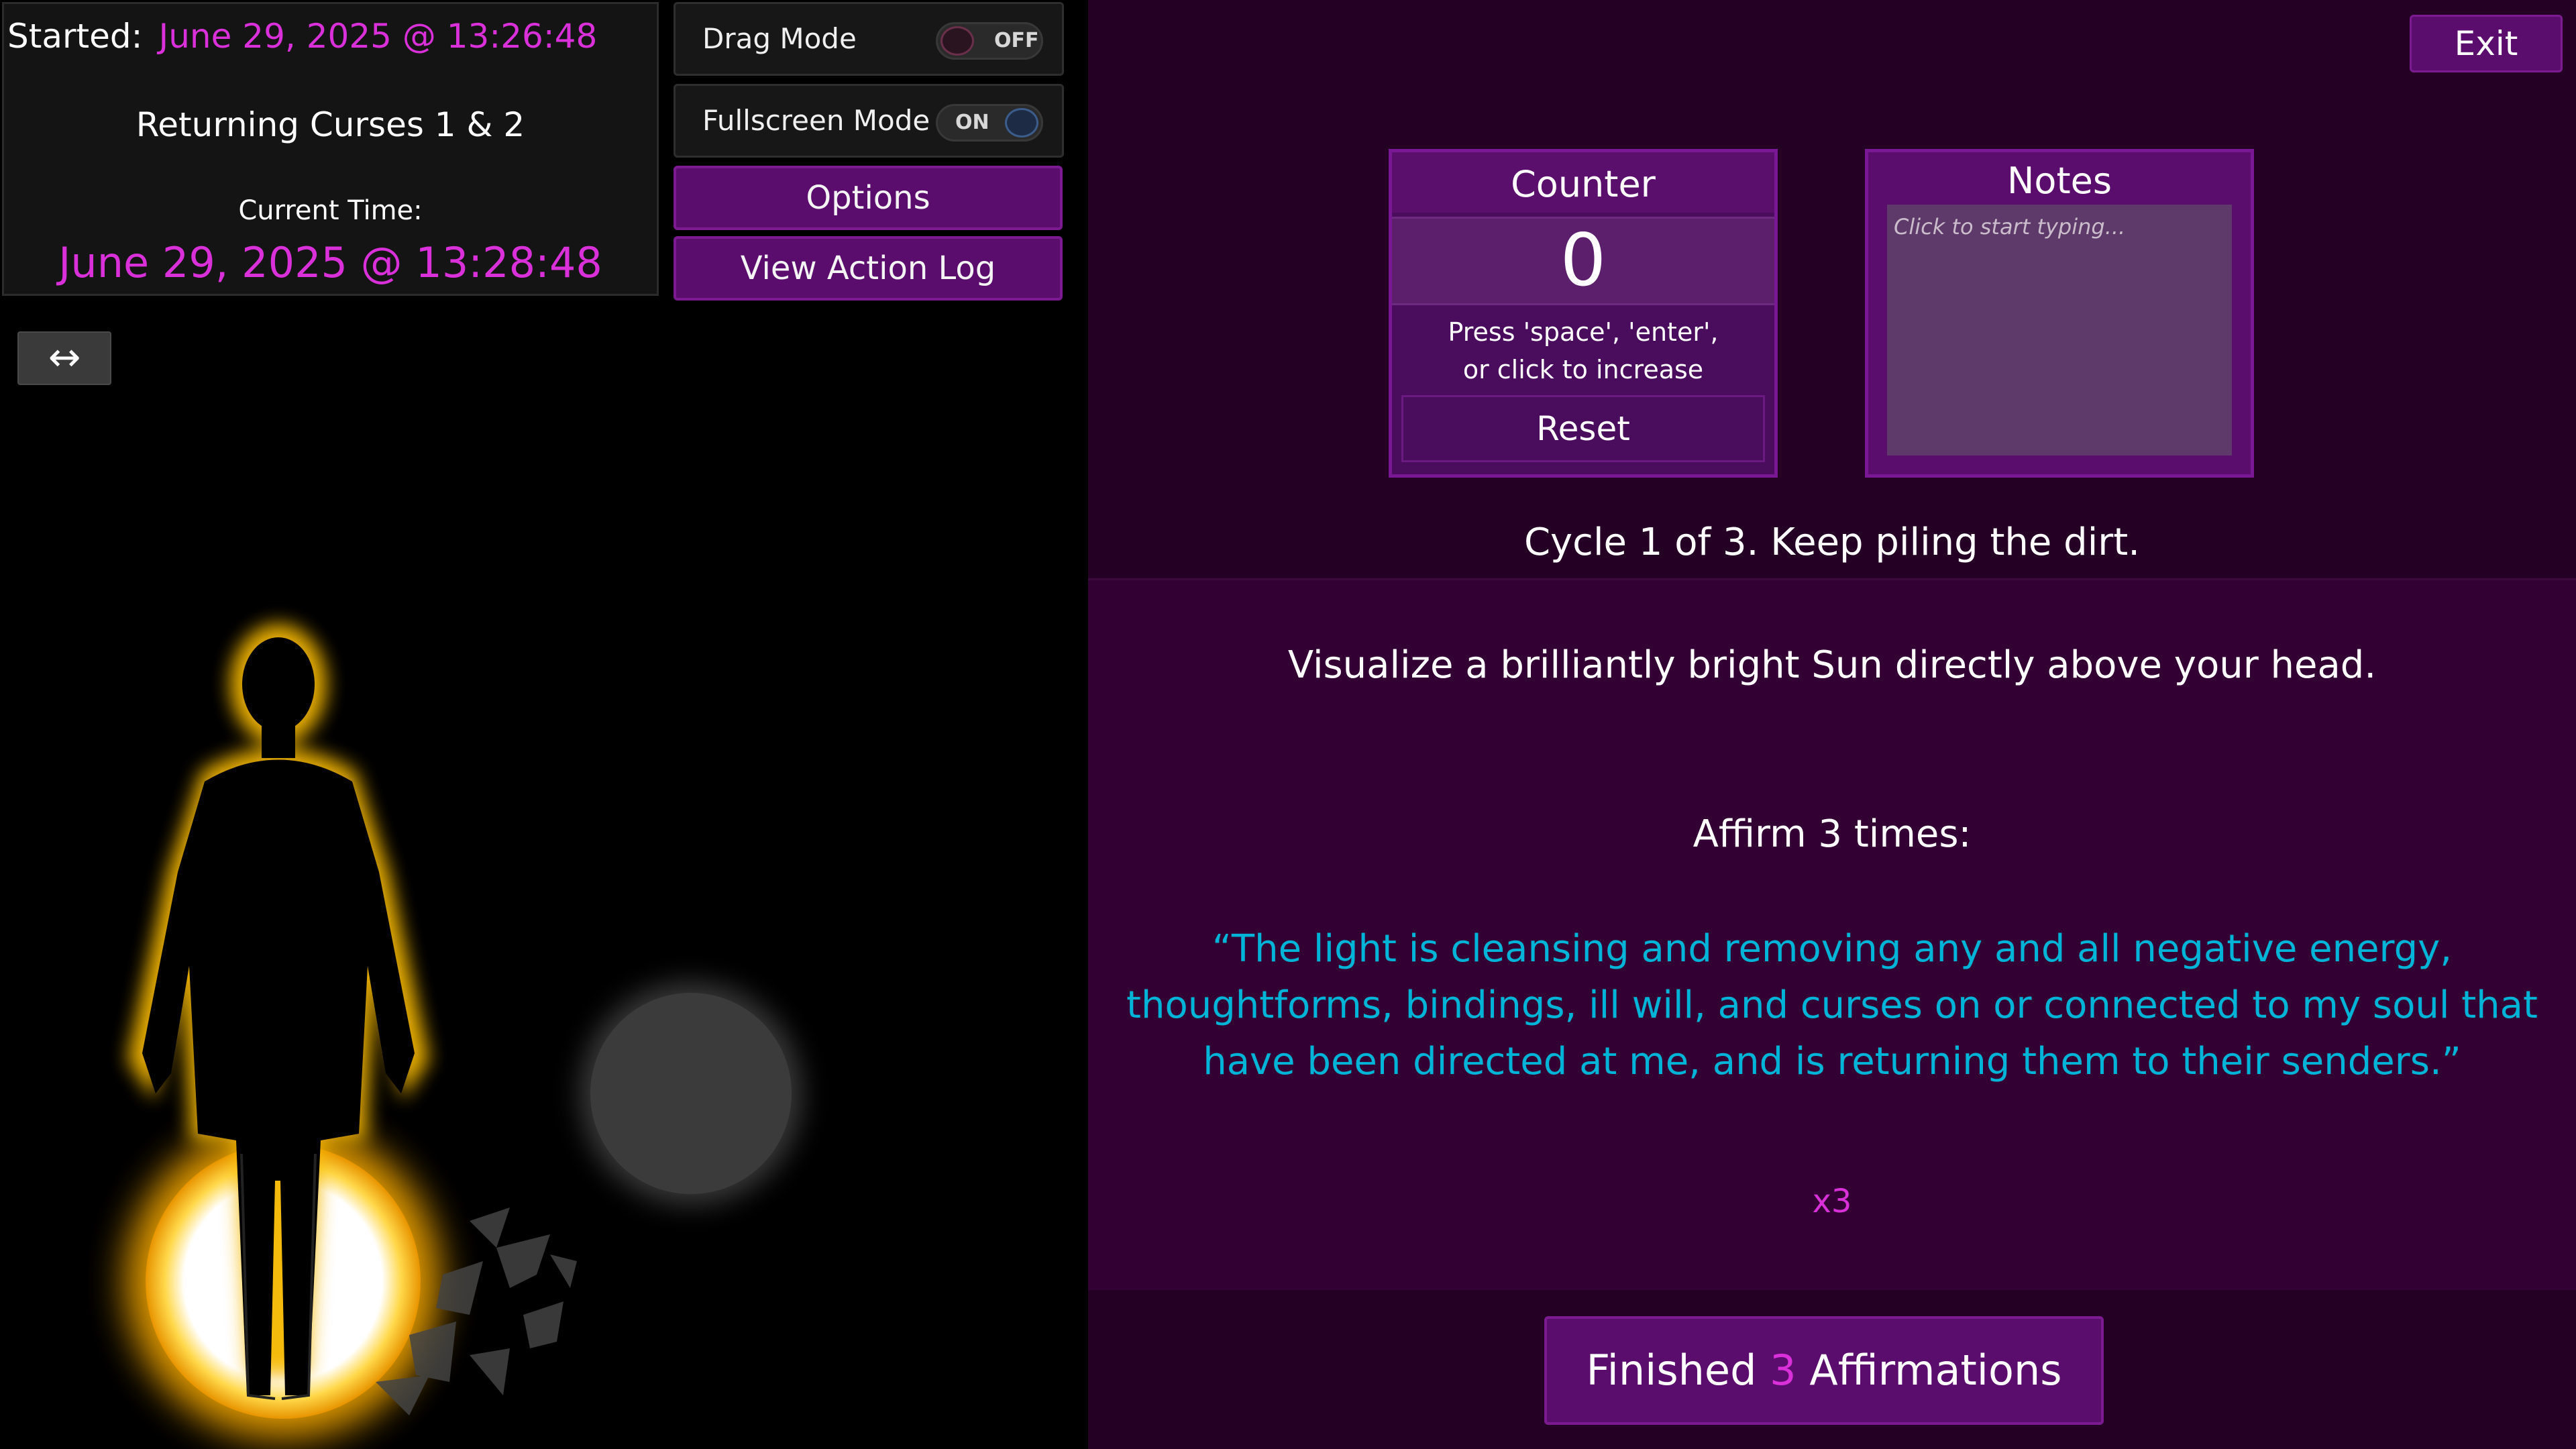  I want to click on counter-reset-button: Reset, so click(1583, 428).